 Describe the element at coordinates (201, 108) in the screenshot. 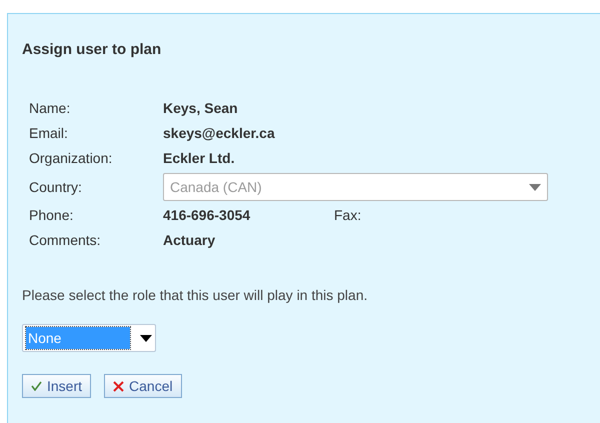

I see `field-value: Keys, Sean` at that location.